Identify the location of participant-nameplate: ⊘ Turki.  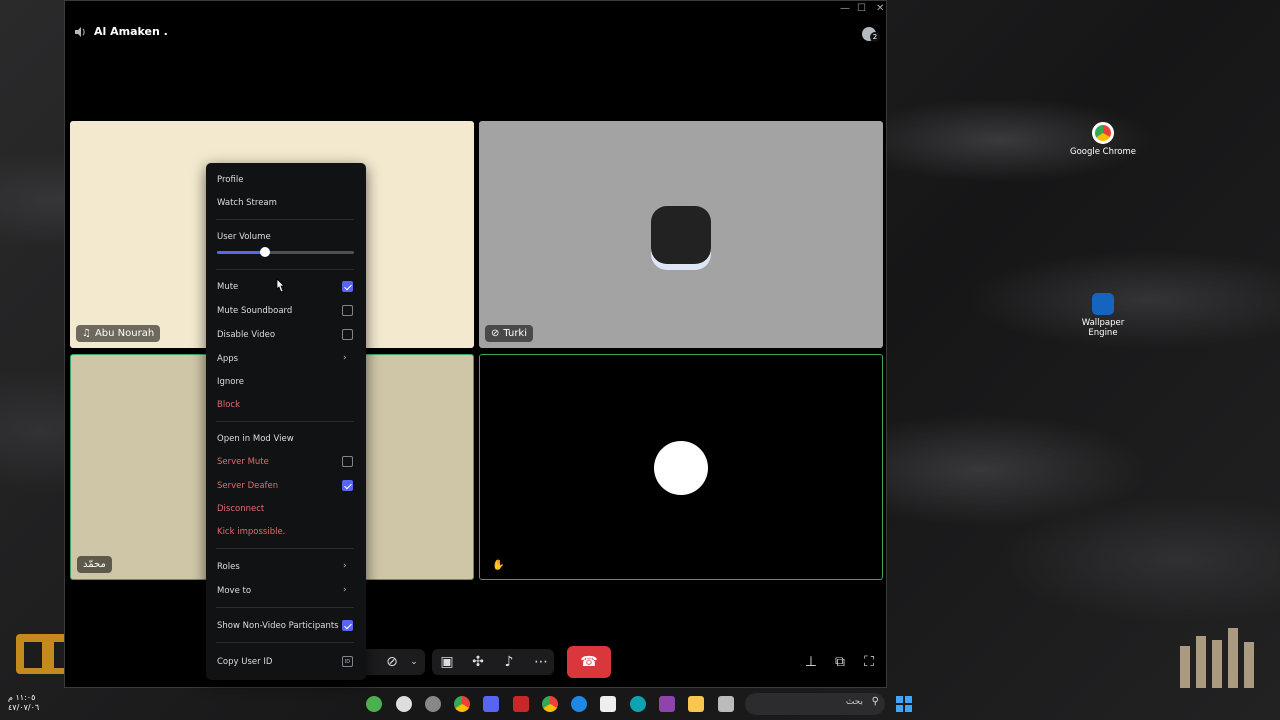
(509, 333).